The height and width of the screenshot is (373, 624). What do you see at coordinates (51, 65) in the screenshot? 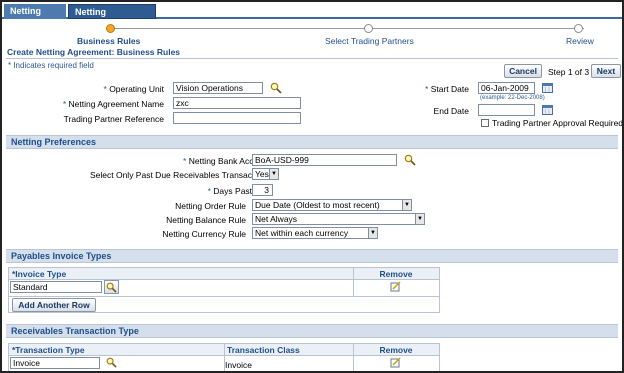
I see `required-note: * Indicates required field` at bounding box center [51, 65].